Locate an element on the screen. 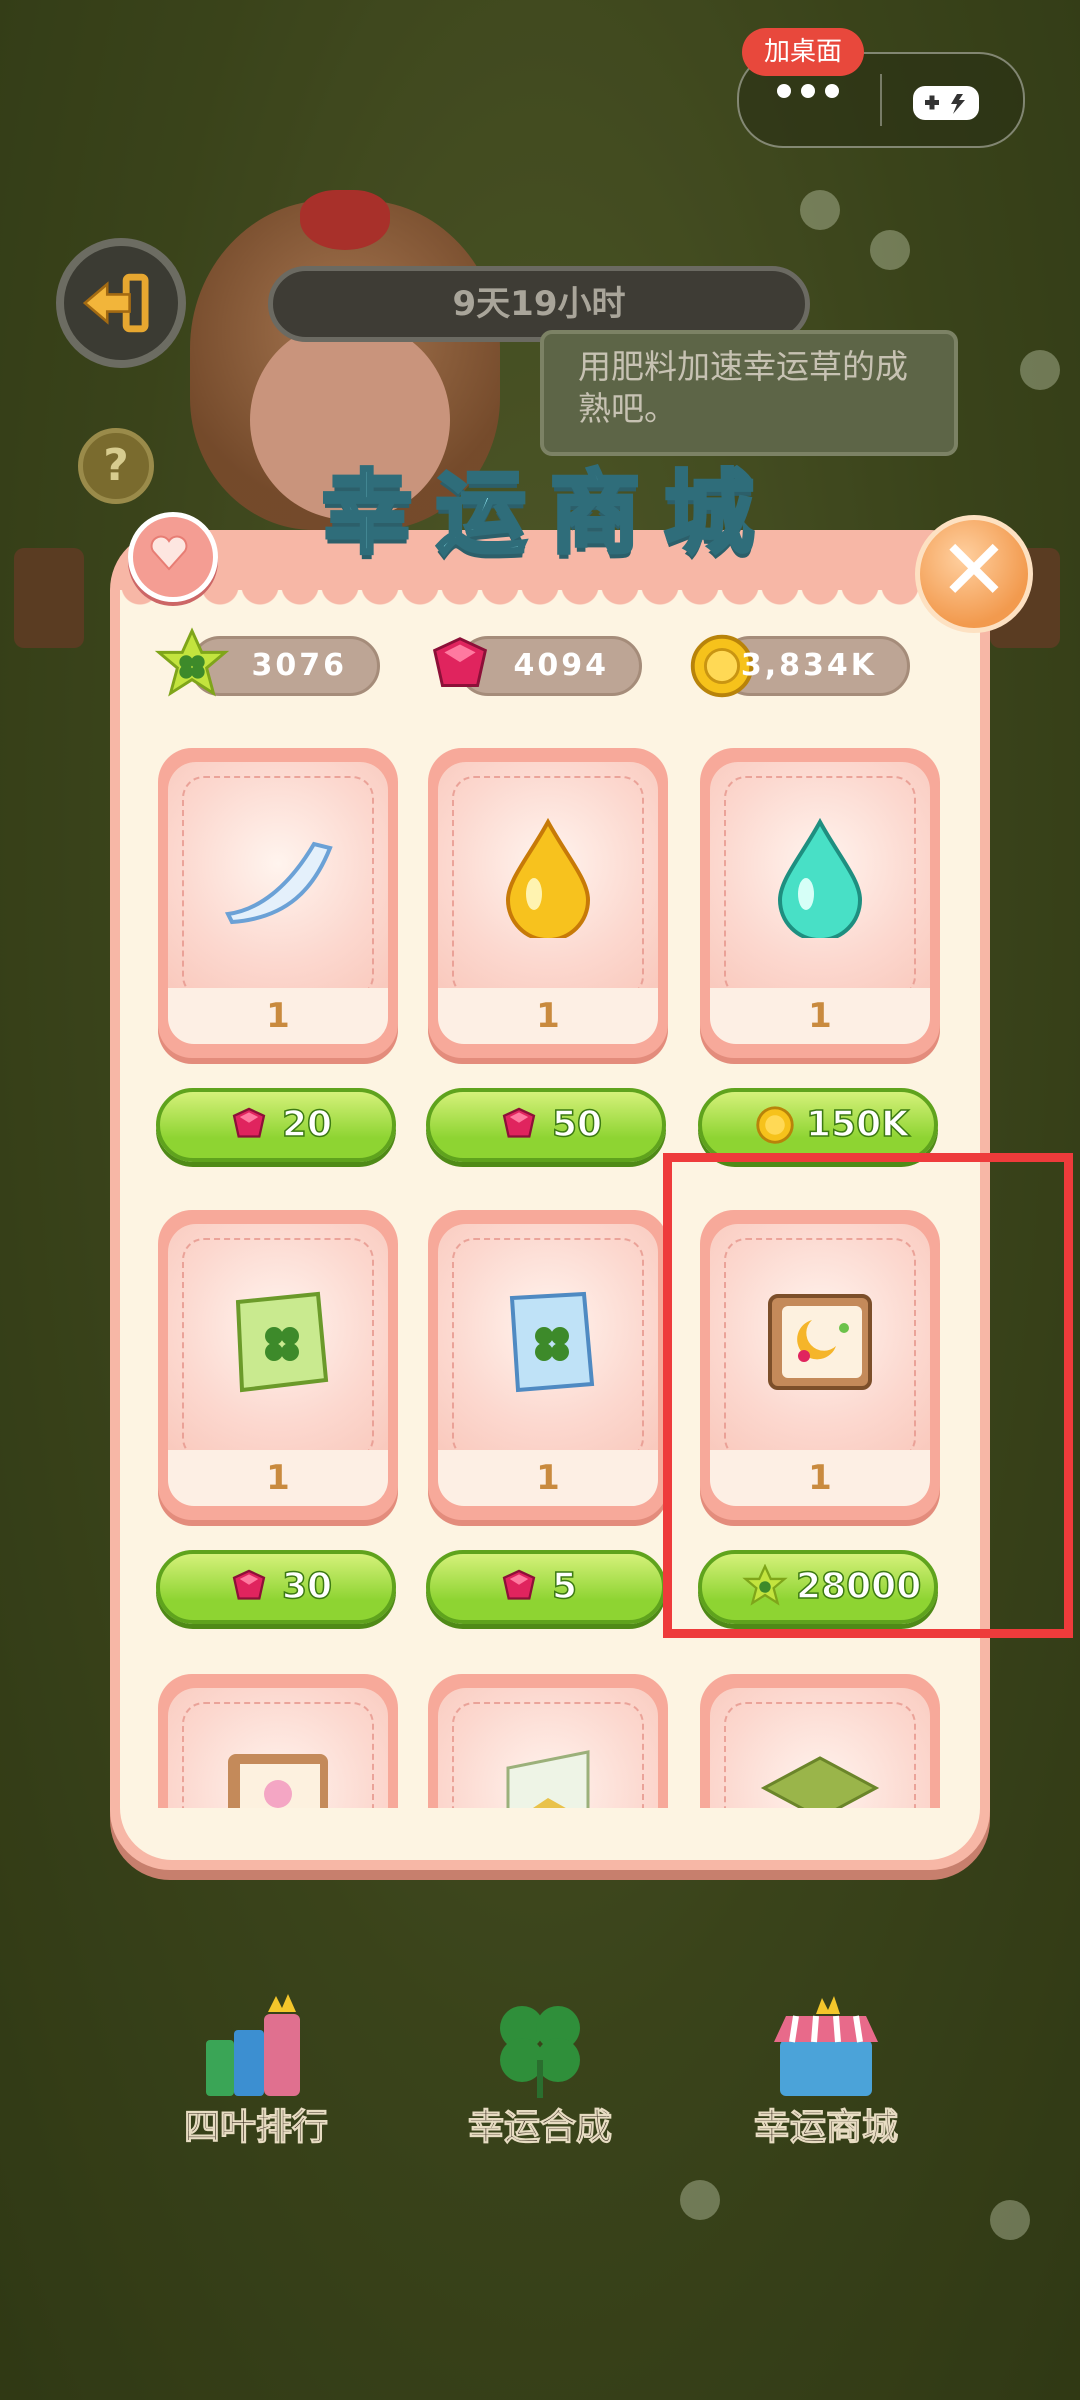 The width and height of the screenshot is (1080, 2400). grass-tile-icon is located at coordinates (820, 1782).